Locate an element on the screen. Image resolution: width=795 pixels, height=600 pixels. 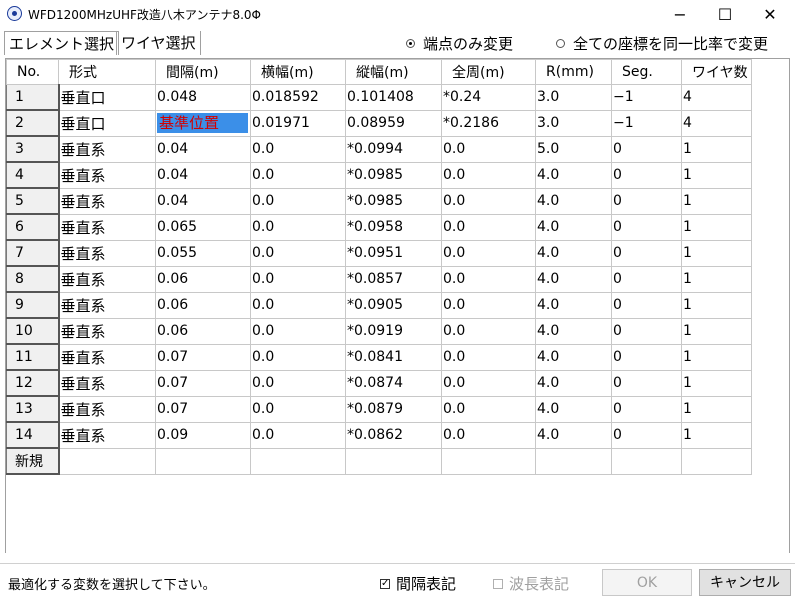
table-row: 6 垂直系 0.065 0.0 *0.0958 0.0 4.0 0 1 is located at coordinates (379, 227).